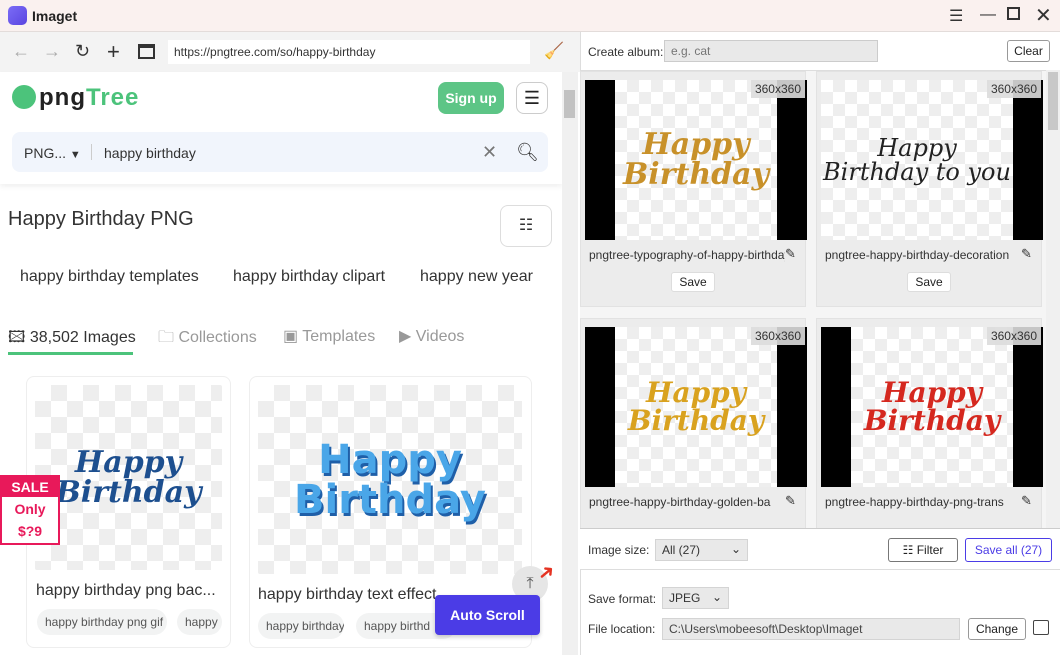 The height and width of the screenshot is (655, 1060). I want to click on template-icon: ▣, so click(293, 336).